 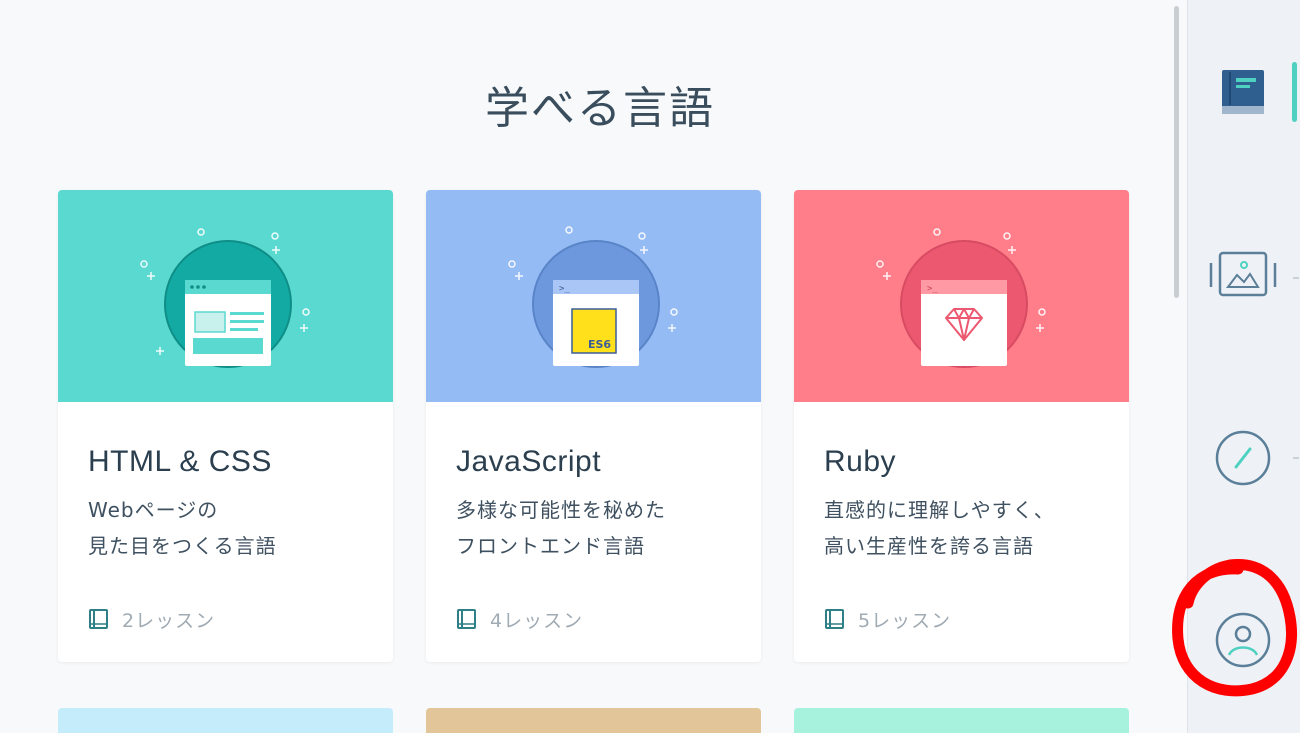 I want to click on course-description: Webページの 見た目をつくる言語, so click(x=182, y=528).